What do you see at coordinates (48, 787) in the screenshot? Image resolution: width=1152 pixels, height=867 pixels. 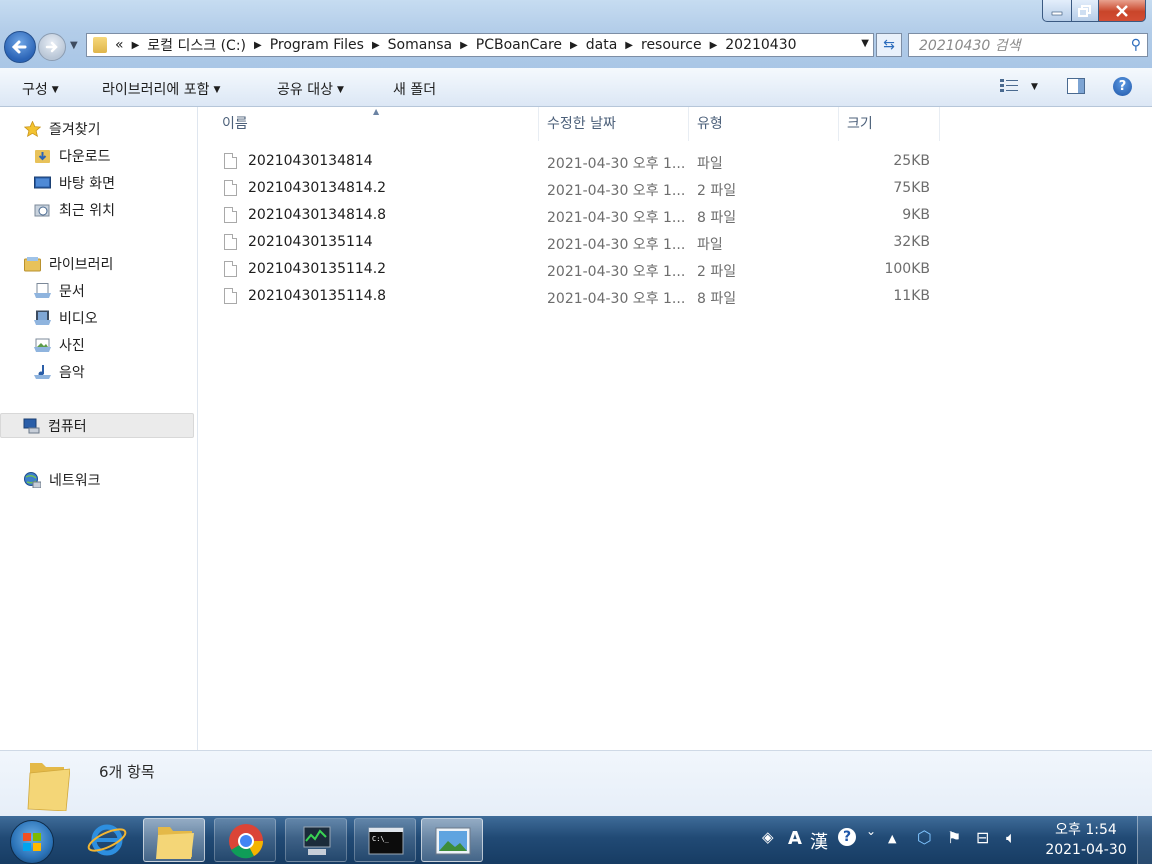 I see `folder-icon` at bounding box center [48, 787].